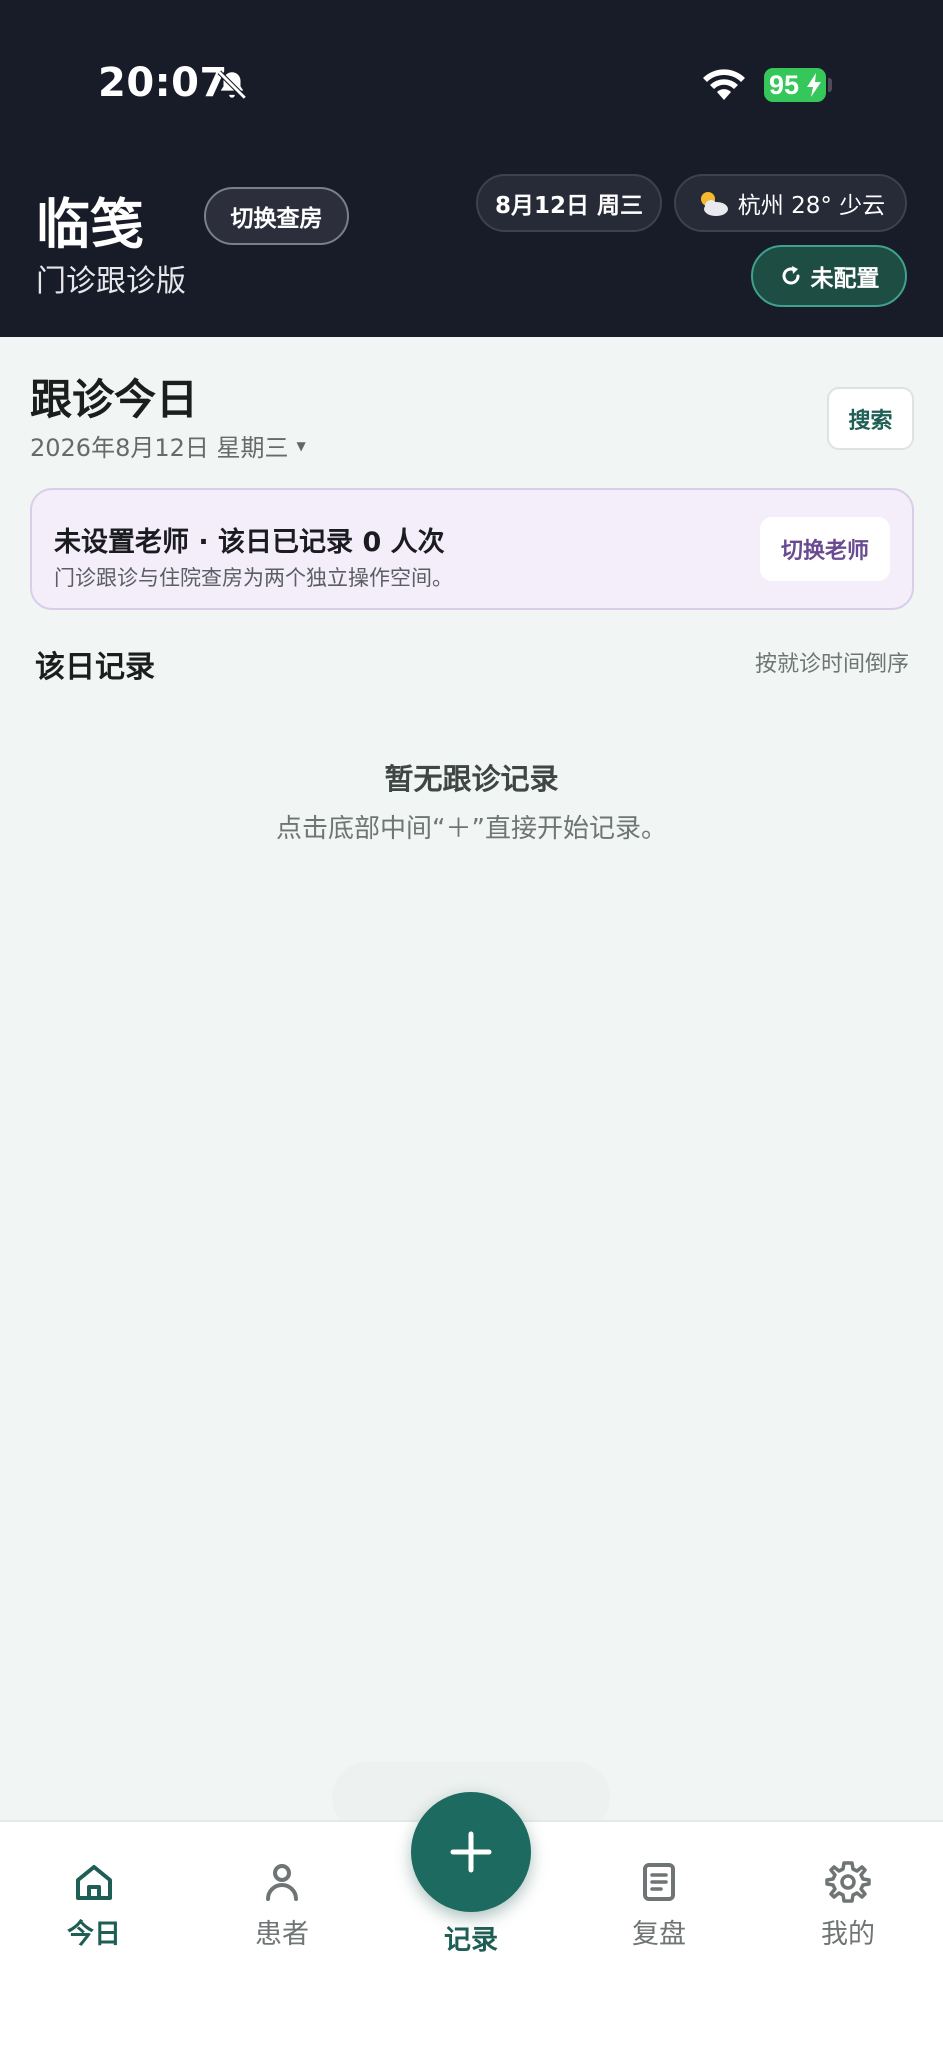 The height and width of the screenshot is (2048, 943). I want to click on add-record-button, so click(471, 1852).